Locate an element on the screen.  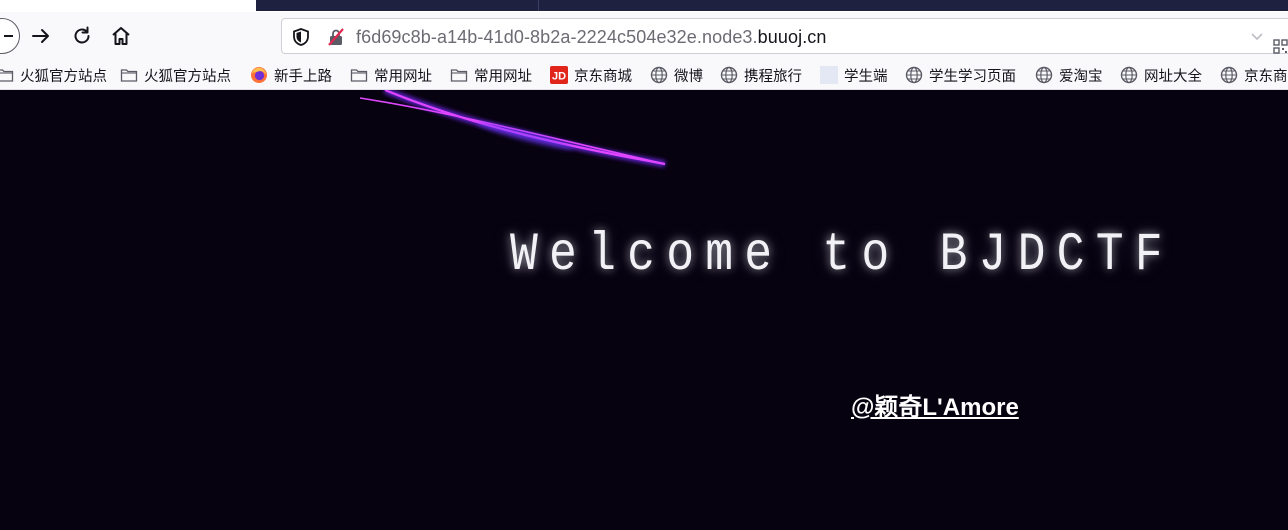
bookmark-label: 学生端 is located at coordinates (866, 76).